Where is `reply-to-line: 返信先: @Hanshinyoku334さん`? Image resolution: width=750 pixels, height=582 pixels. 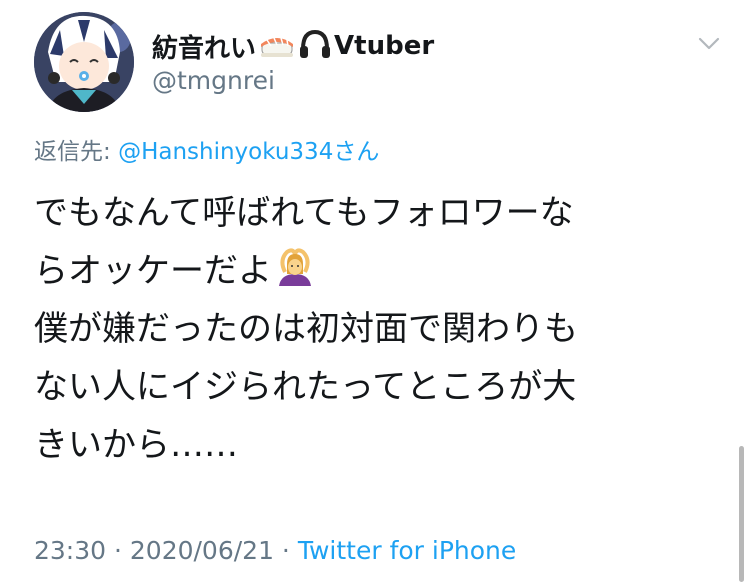 reply-to-line: 返信先: @Hanshinyoku334さん is located at coordinates (206, 149).